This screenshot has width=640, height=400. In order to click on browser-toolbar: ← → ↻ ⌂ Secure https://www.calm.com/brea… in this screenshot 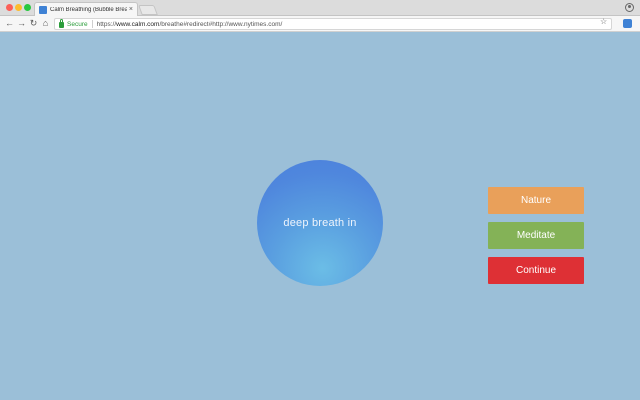, I will do `click(320, 24)`.